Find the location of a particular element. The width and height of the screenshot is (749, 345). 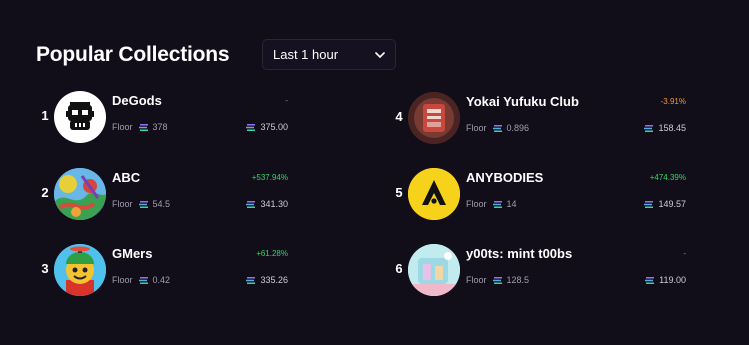

floor-price: Floor 128.5 is located at coordinates (497, 280).